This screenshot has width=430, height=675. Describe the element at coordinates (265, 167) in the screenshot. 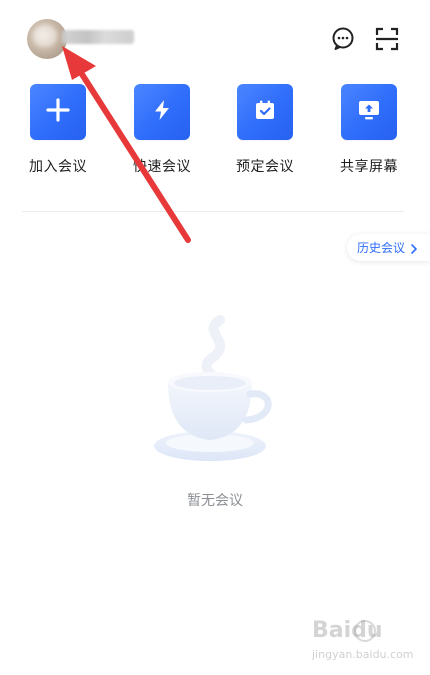

I see `schedule-meeting-label: 预定会议` at that location.